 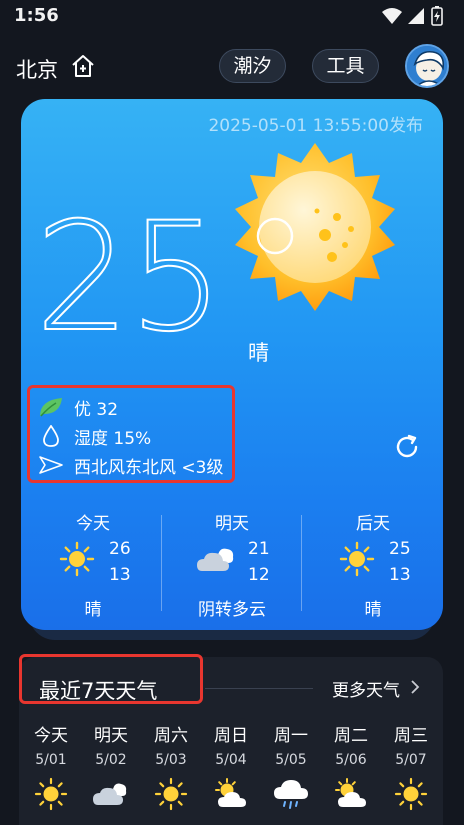 What do you see at coordinates (415, 687) in the screenshot?
I see `chevron-right-icon` at bounding box center [415, 687].